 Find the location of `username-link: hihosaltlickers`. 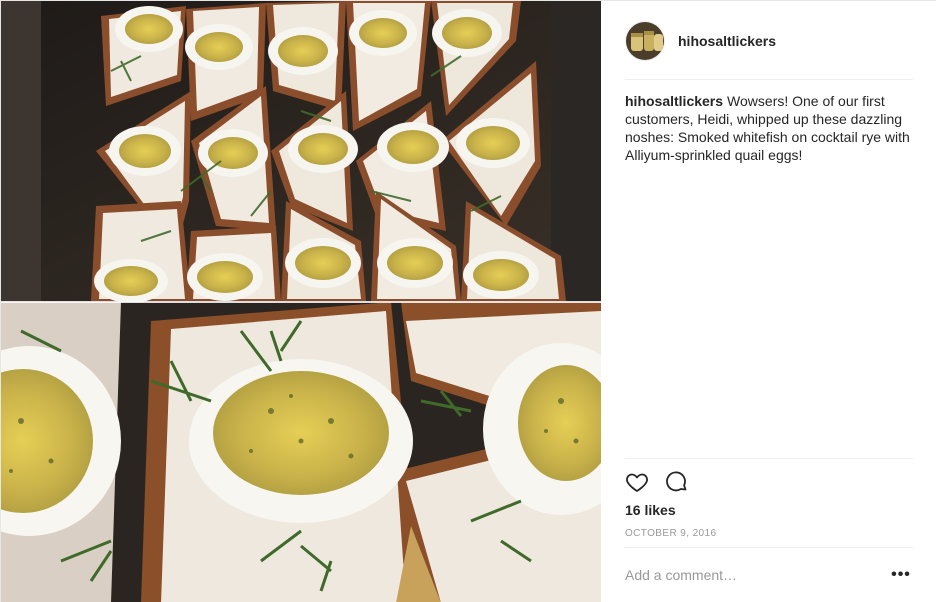

username-link: hihosaltlickers is located at coordinates (727, 41).